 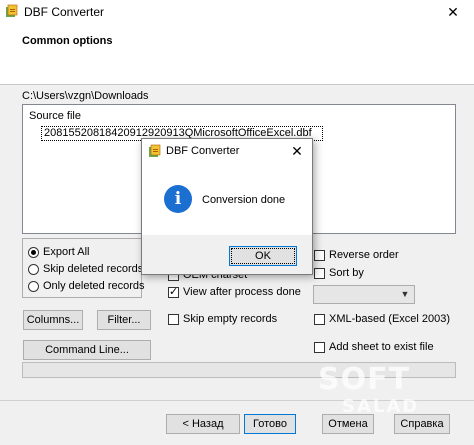 I want to click on checkbox-add-sheet: Add sheet to exist file, so click(x=374, y=347).